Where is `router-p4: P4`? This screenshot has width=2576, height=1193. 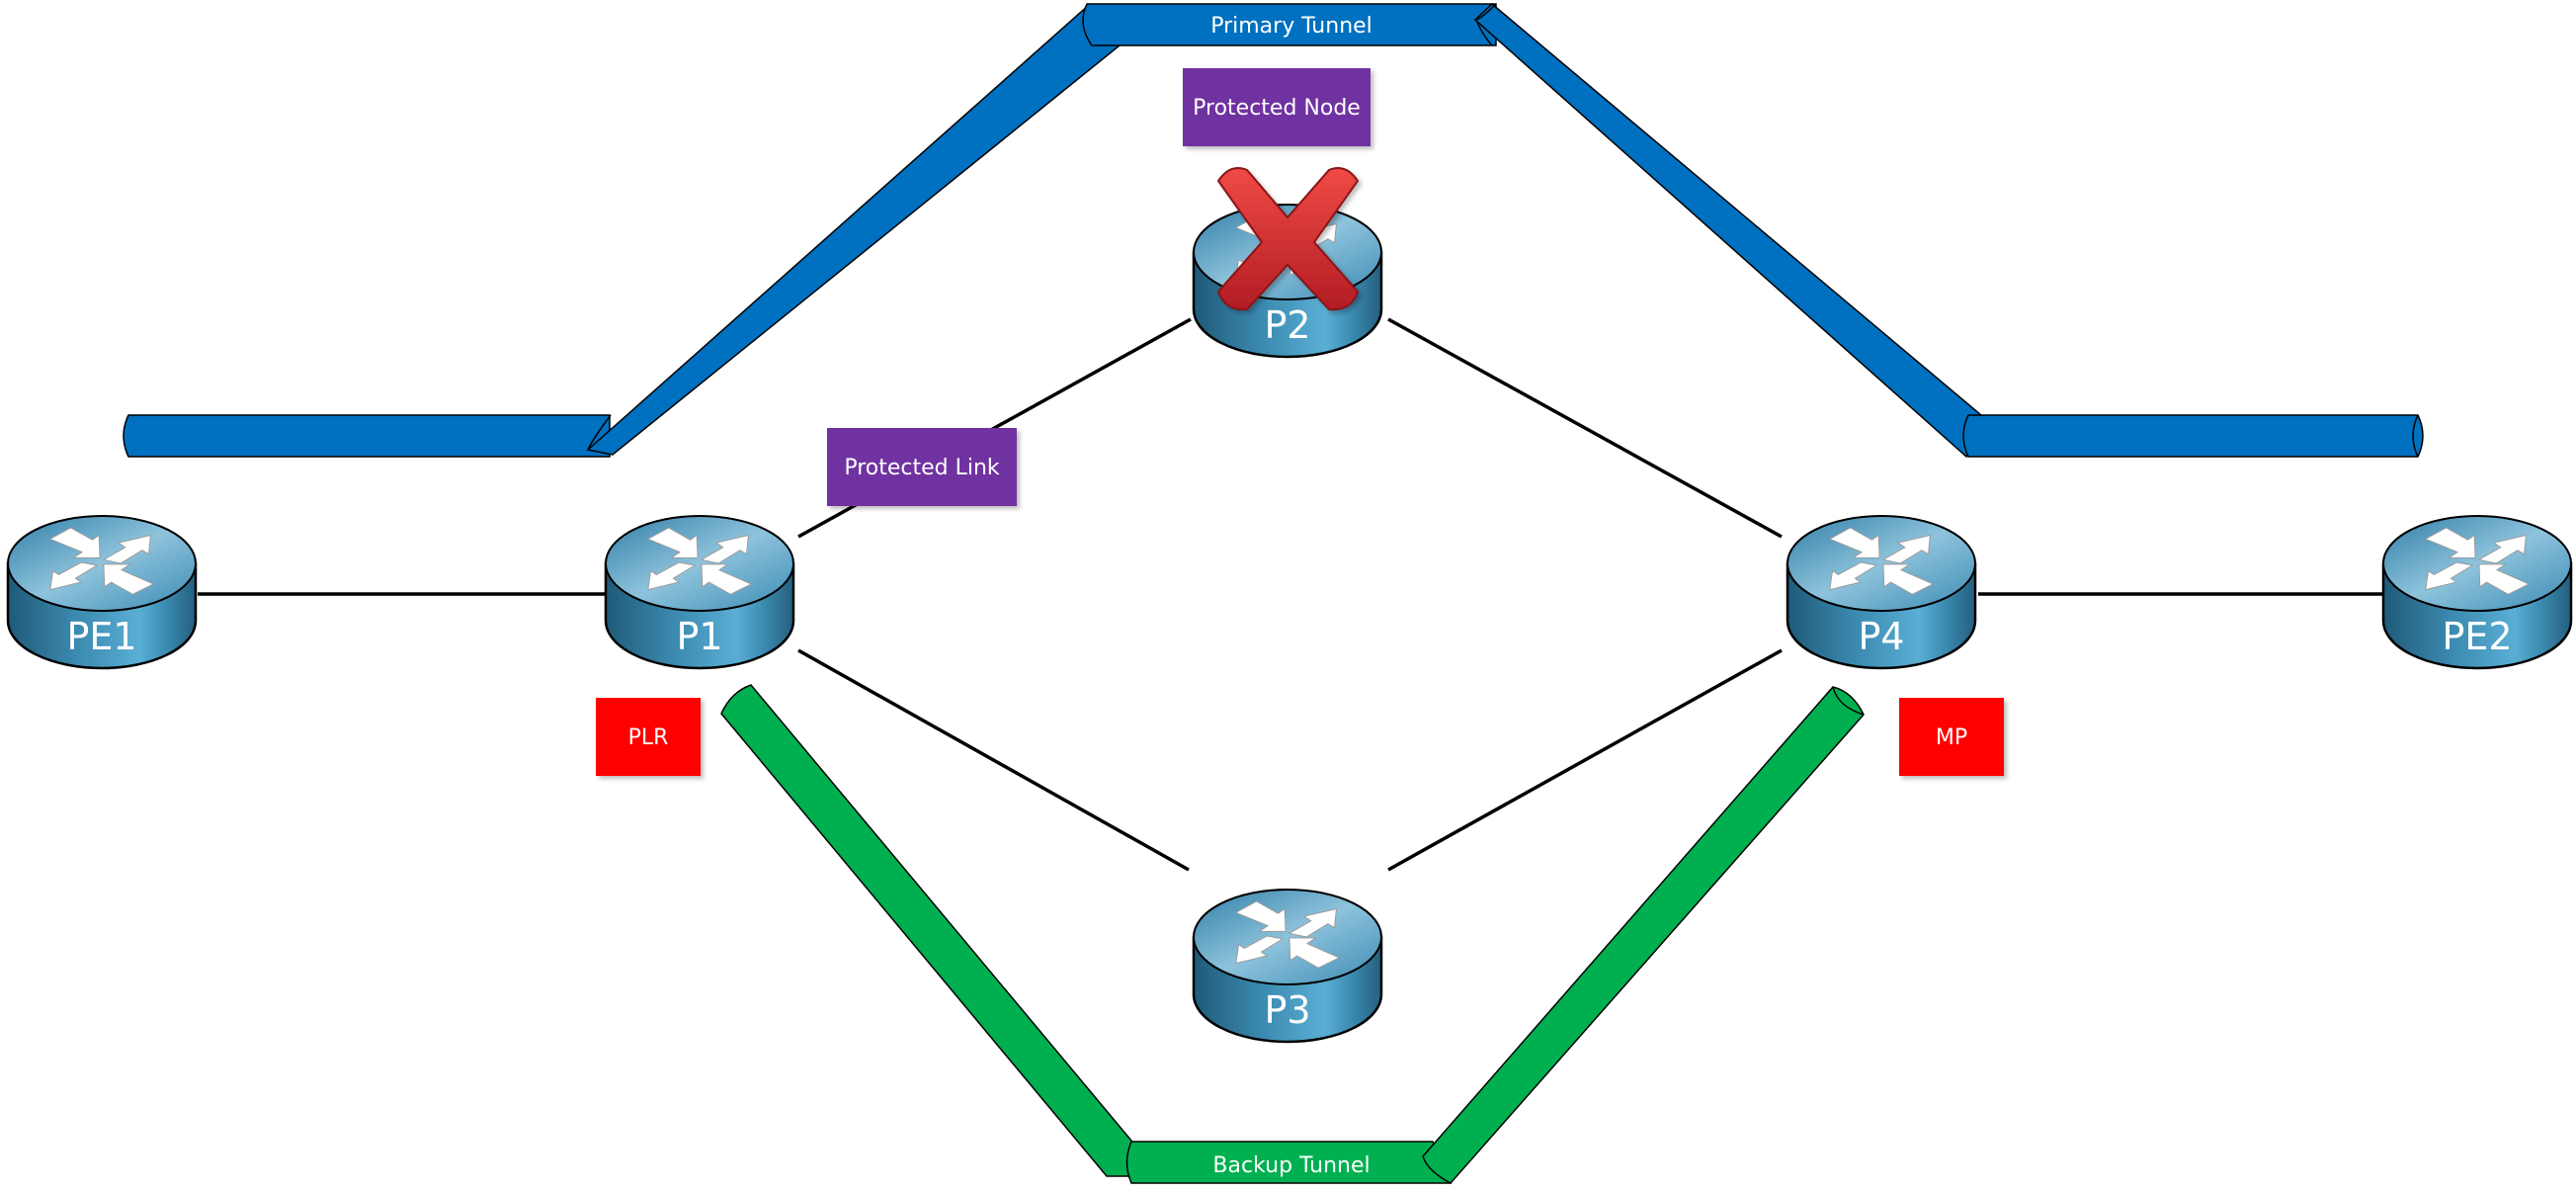
router-p4: P4 is located at coordinates (1881, 592).